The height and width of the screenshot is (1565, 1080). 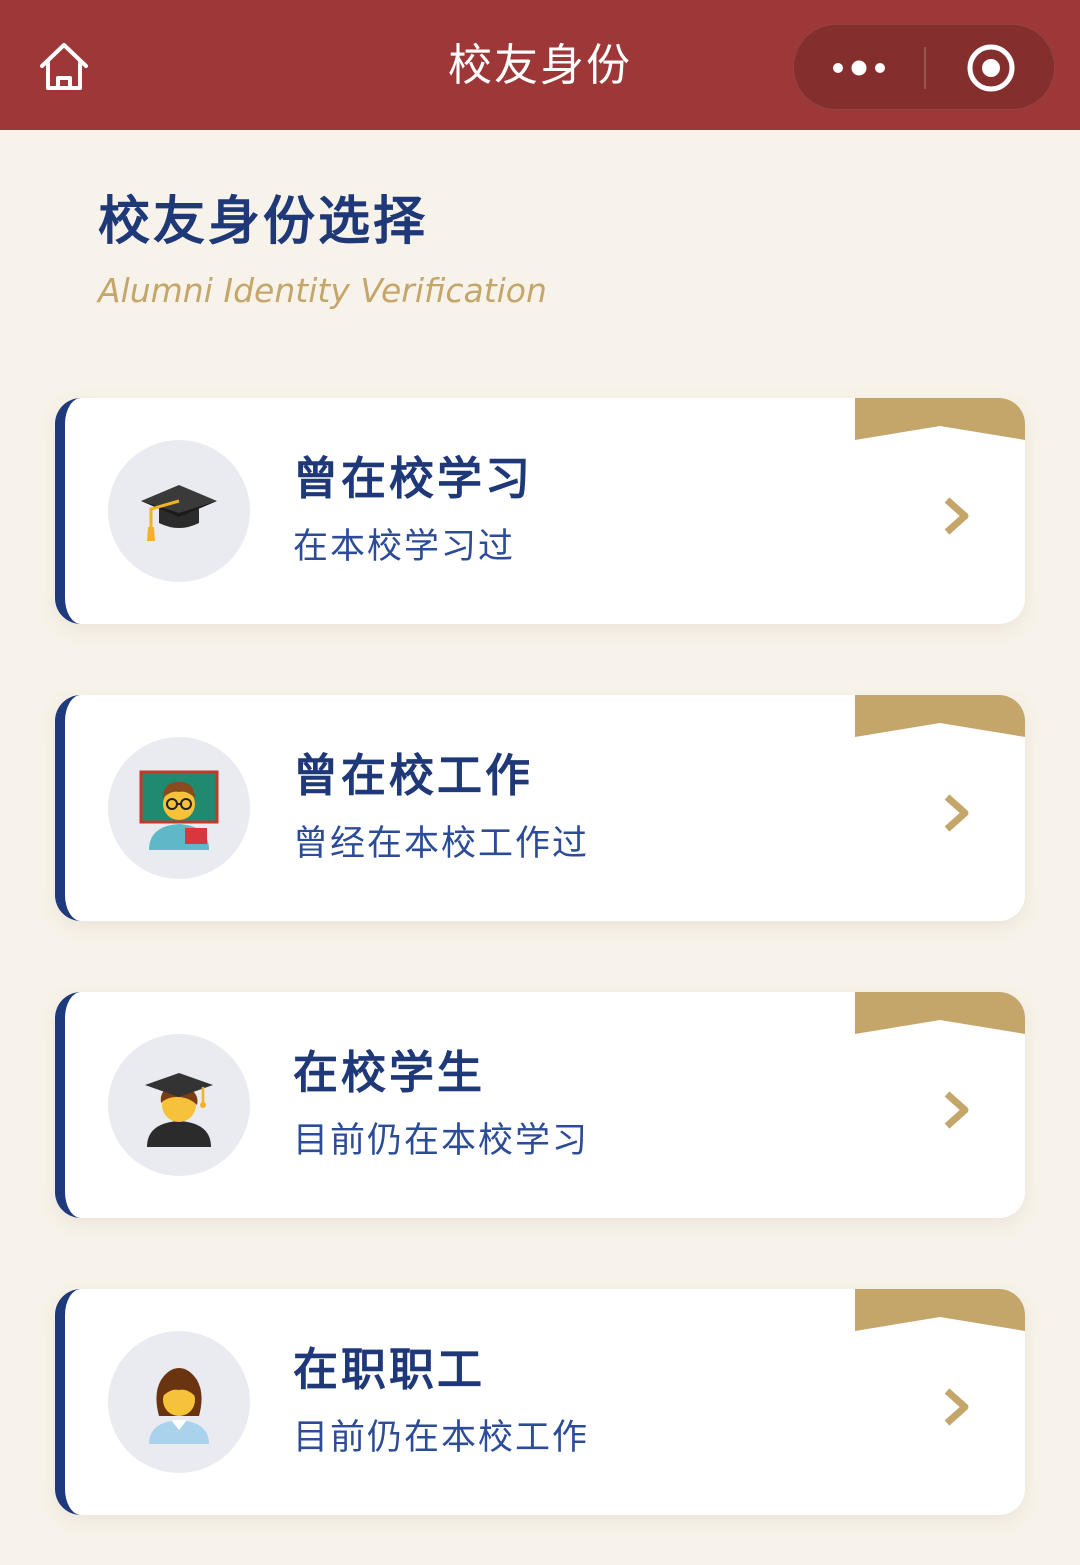 I want to click on option-card-former-student: 曾在校学习 在本校学习过, so click(x=540, y=511).